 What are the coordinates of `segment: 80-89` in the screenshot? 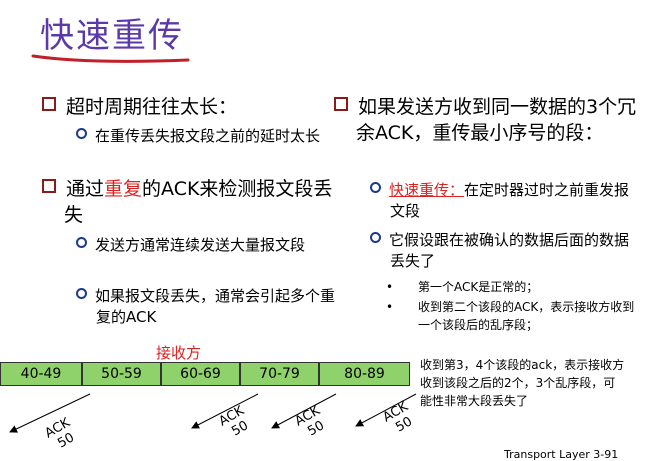 It's located at (364, 374).